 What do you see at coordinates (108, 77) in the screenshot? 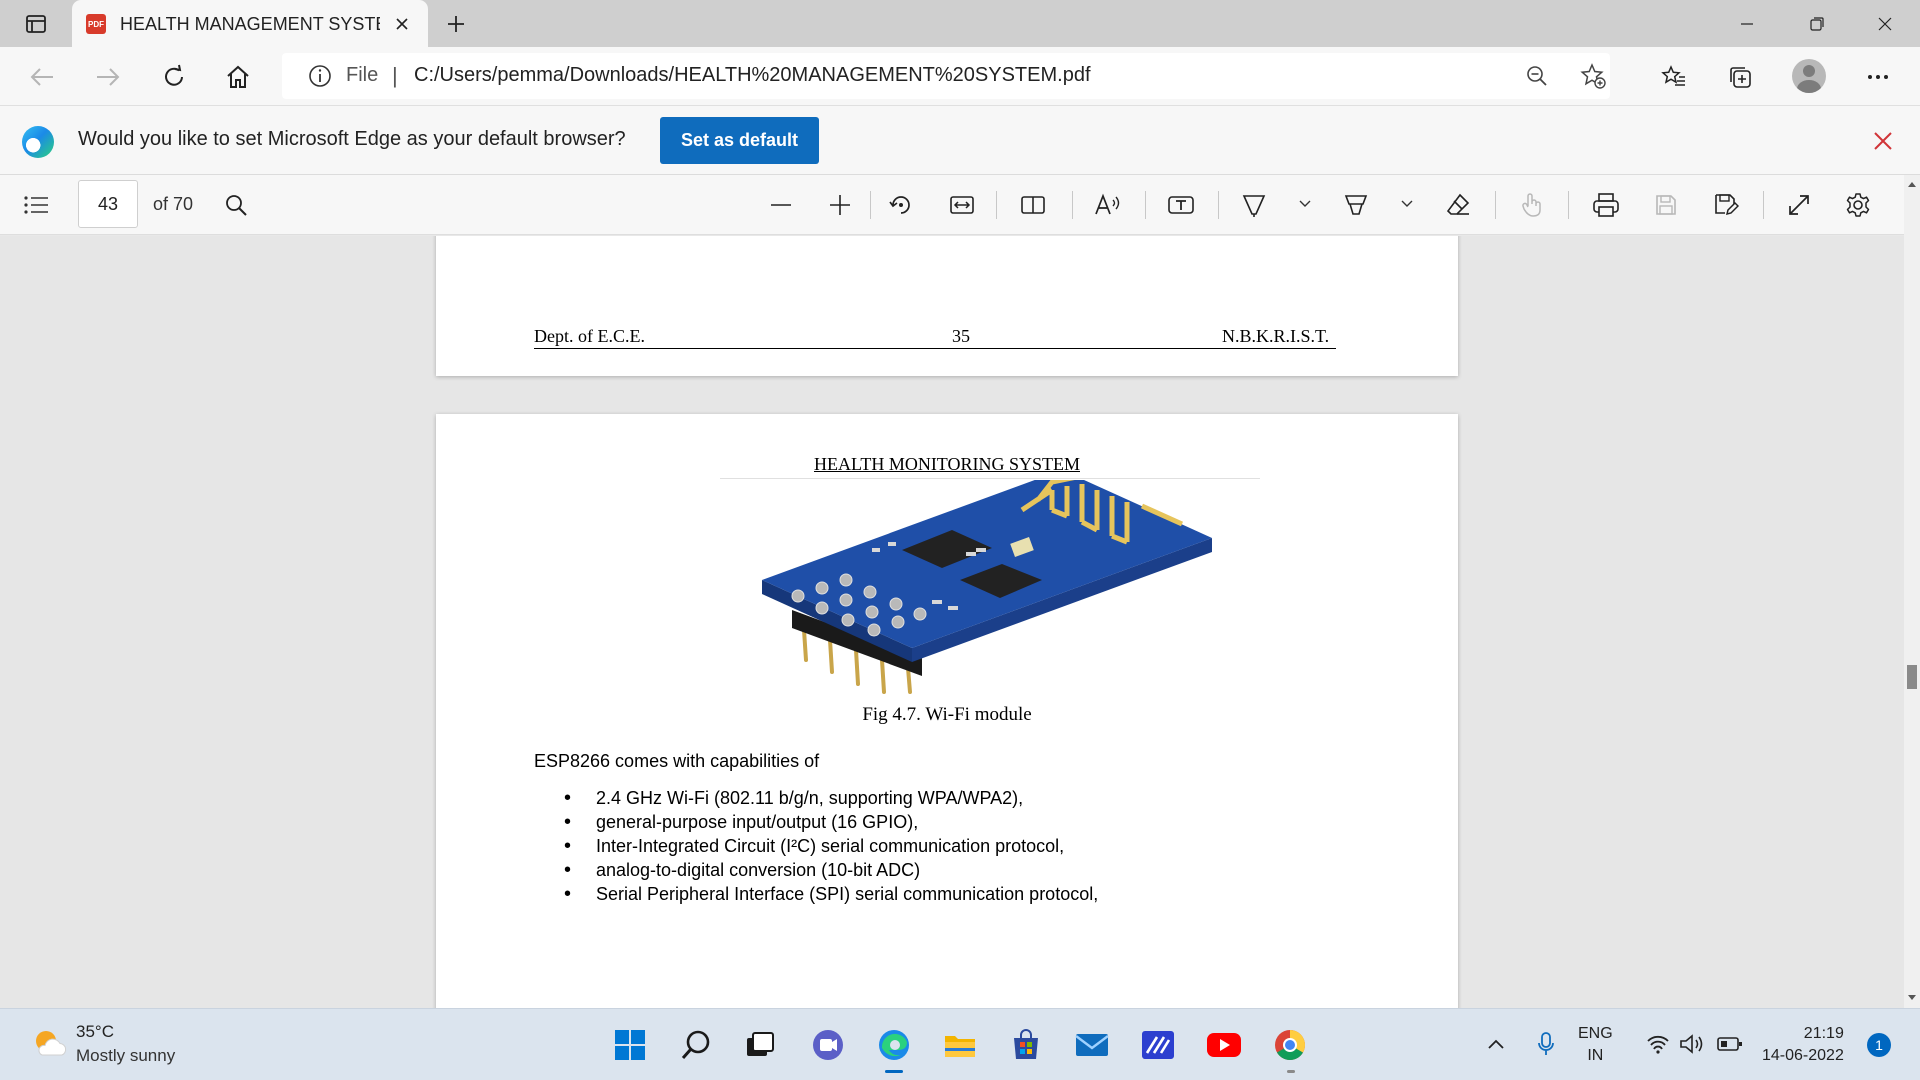
I see `forward-arrow-icon` at bounding box center [108, 77].